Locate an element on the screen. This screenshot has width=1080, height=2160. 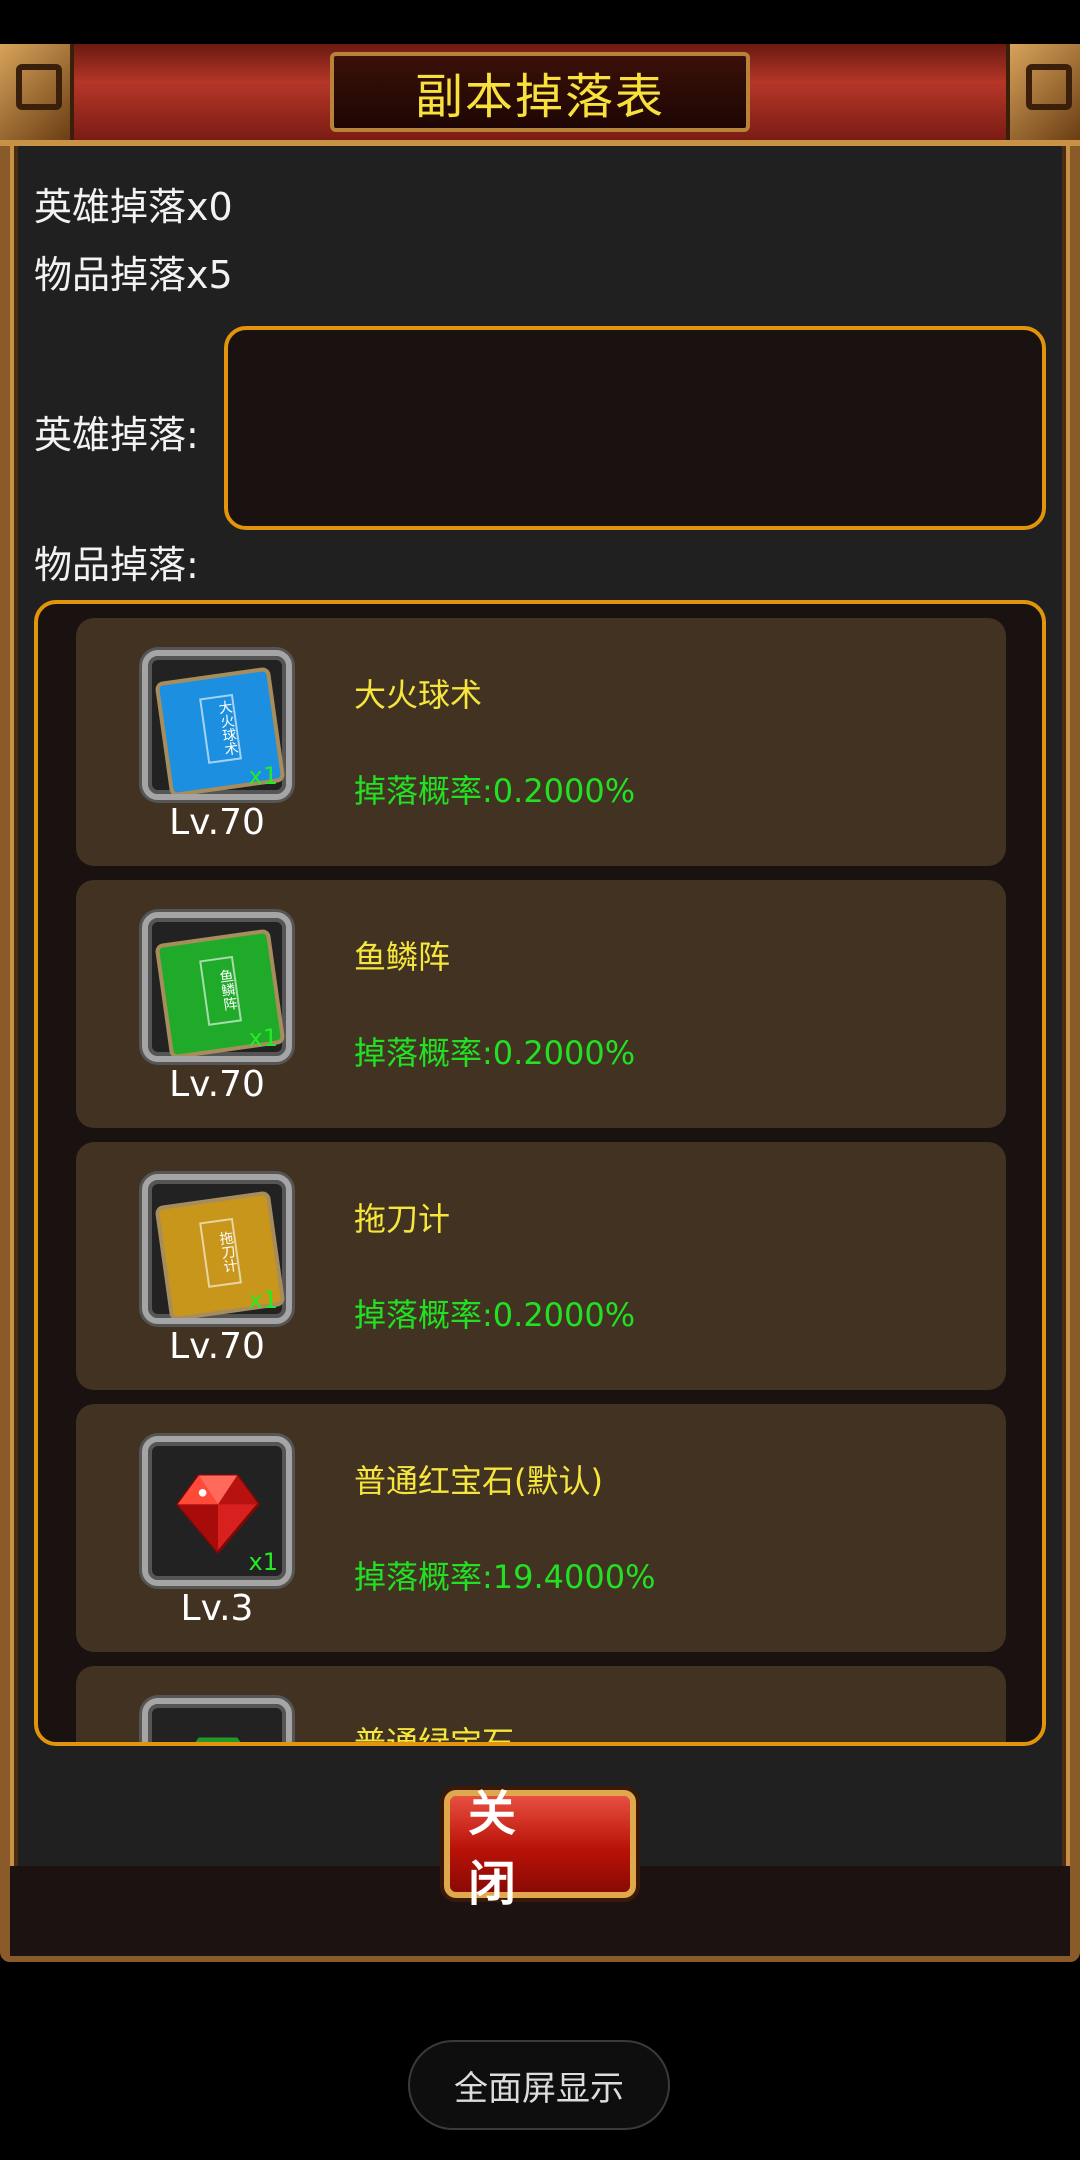
item-drop-rate: 掉落概率:19.4000% is located at coordinates (505, 1577).